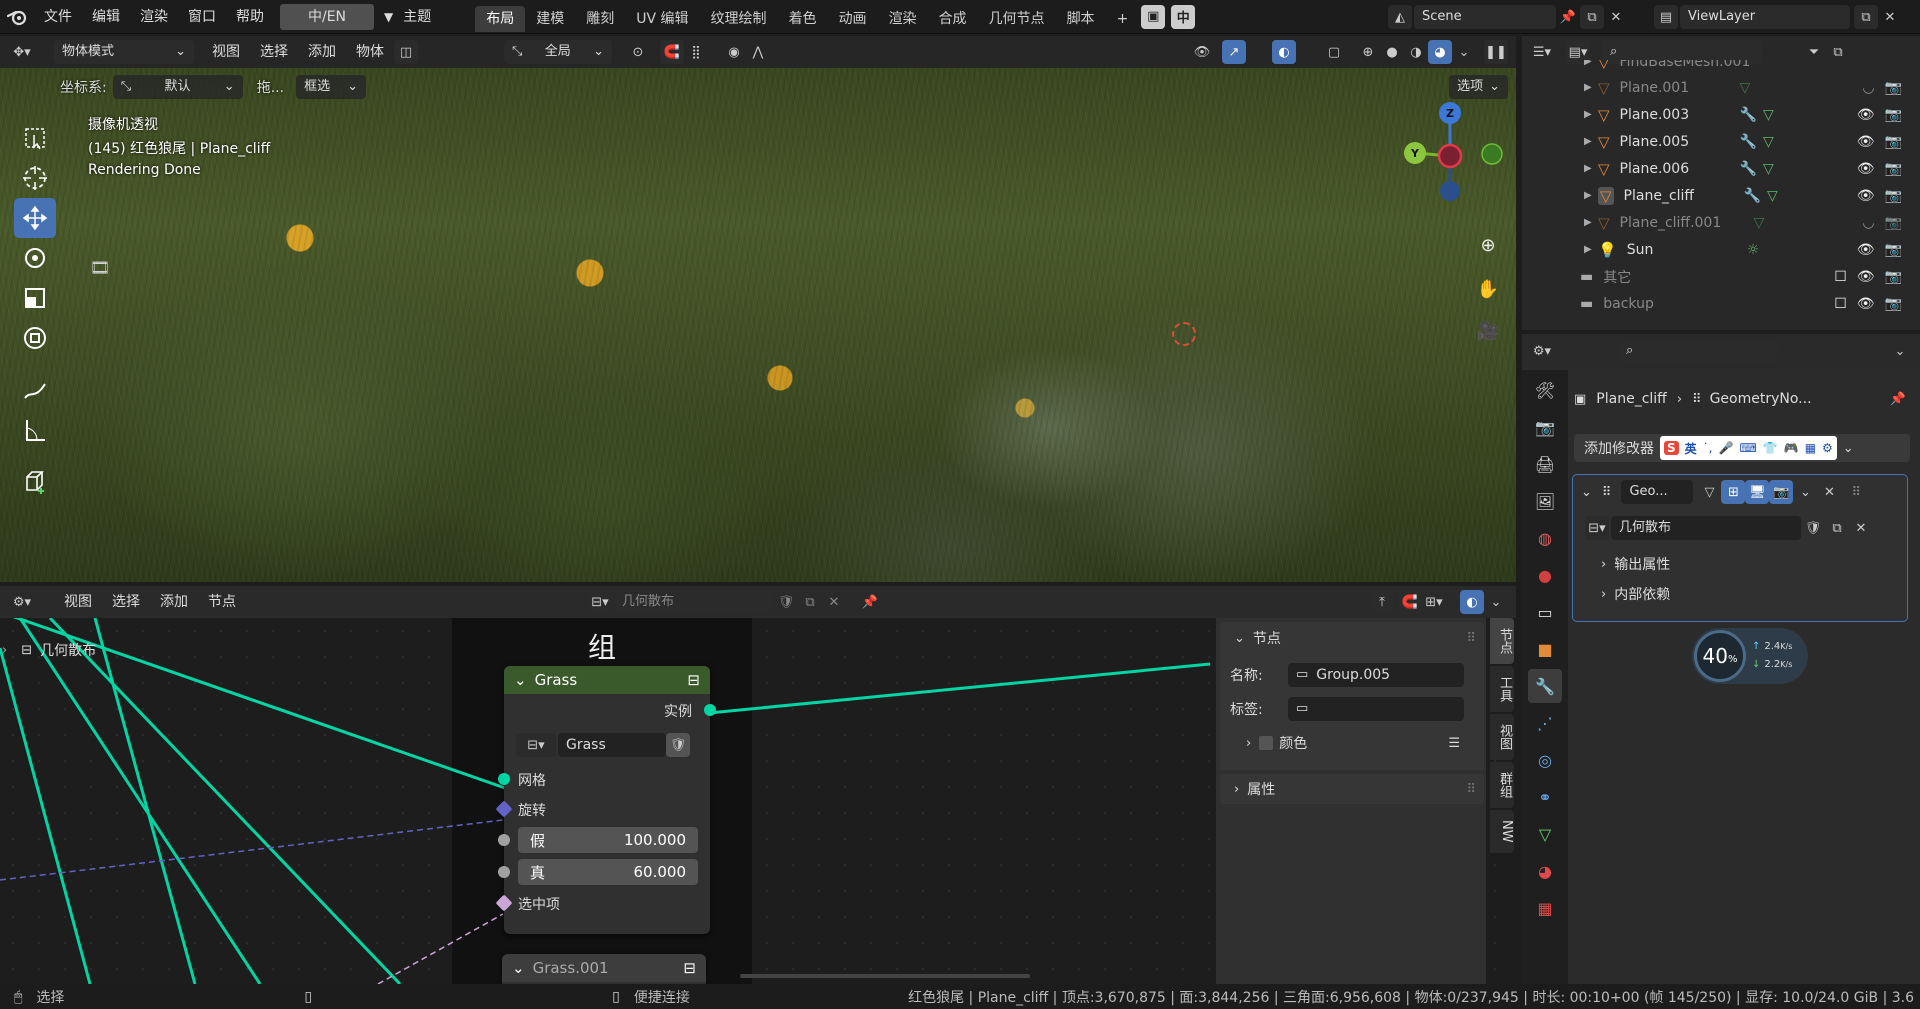 This screenshot has width=1920, height=1009. What do you see at coordinates (1840, 277) in the screenshot?
I see `checkbox: ☐` at bounding box center [1840, 277].